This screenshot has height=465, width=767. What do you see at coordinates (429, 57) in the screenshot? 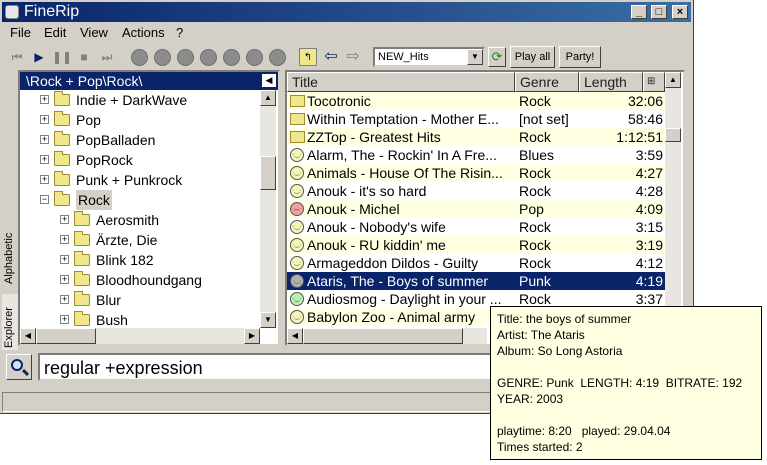
I see `playlist-select: NEW_Hits ▼` at bounding box center [429, 57].